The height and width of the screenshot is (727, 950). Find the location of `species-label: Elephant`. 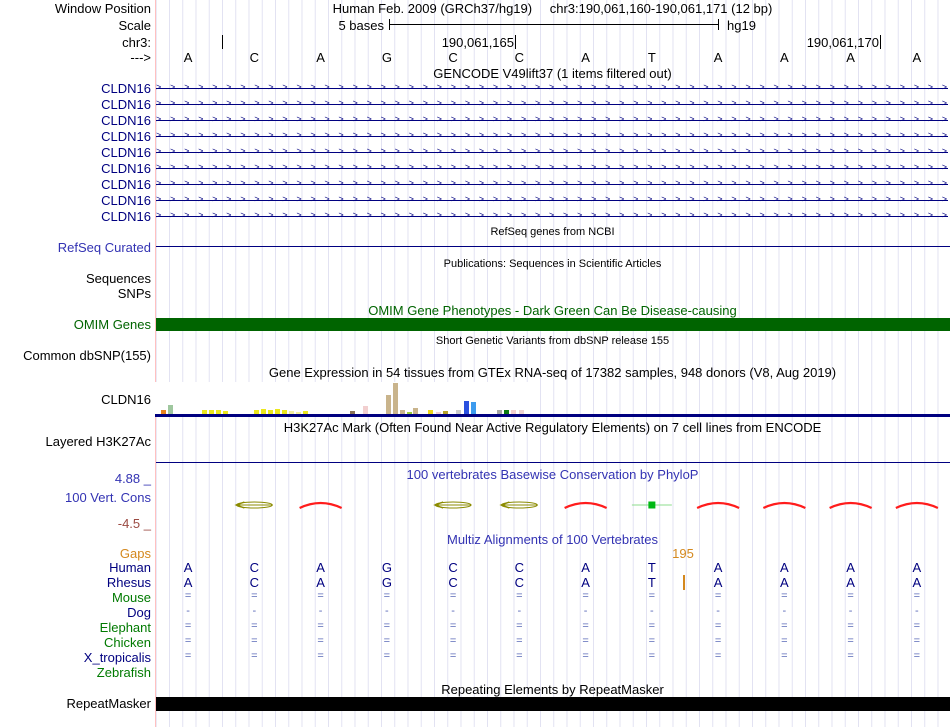

species-label: Elephant is located at coordinates (75, 627).